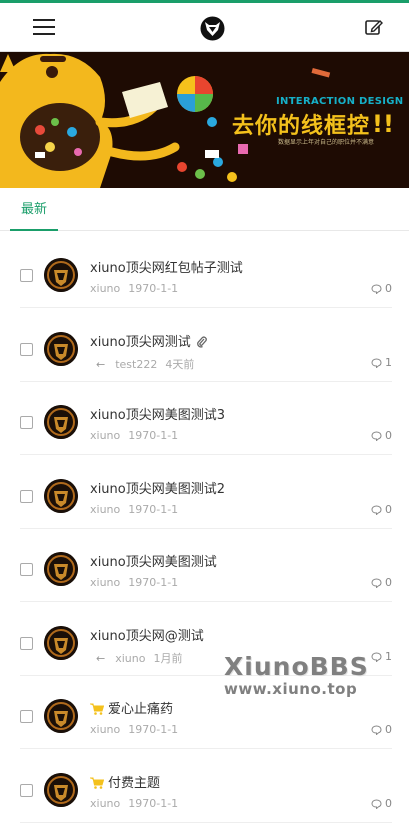 The image size is (409, 823). I want to click on thread-row: xiuno顶尖网美图测试3 xiuno 1970-1-1 0, so click(206, 418).